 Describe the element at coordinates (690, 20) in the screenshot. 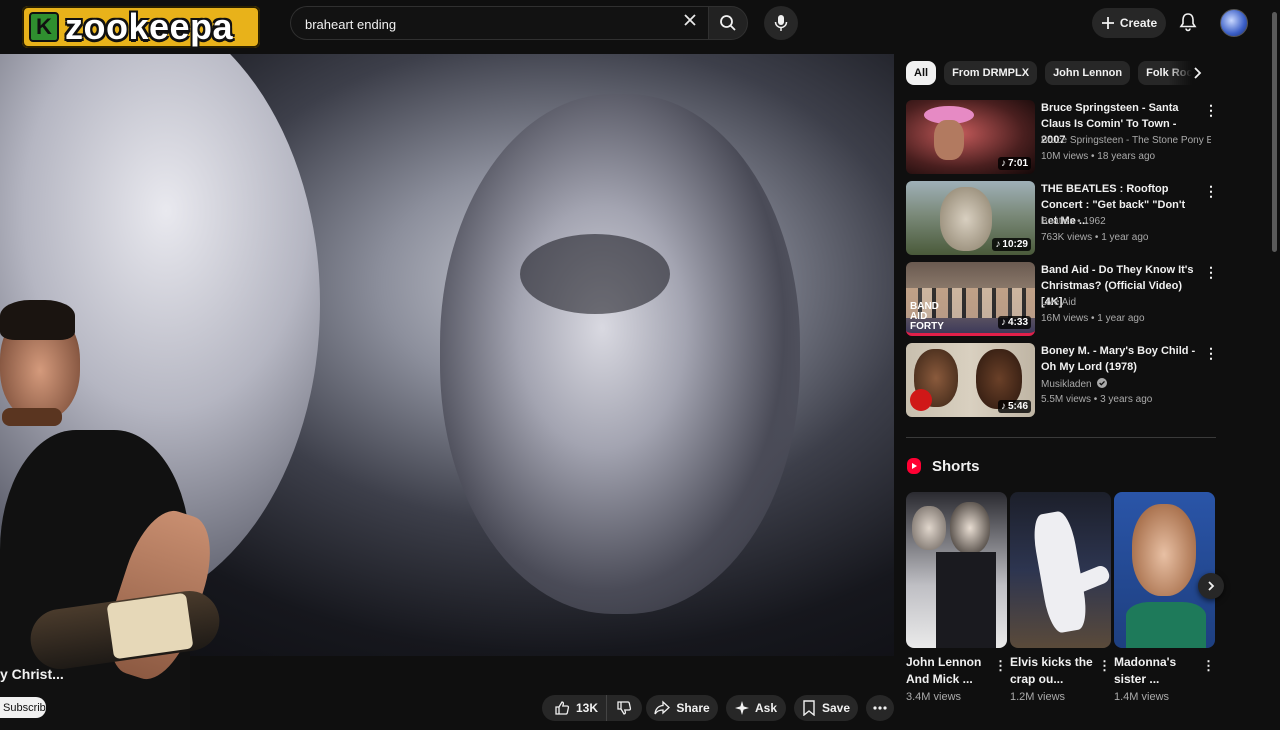

I see `clear-search-icon` at that location.